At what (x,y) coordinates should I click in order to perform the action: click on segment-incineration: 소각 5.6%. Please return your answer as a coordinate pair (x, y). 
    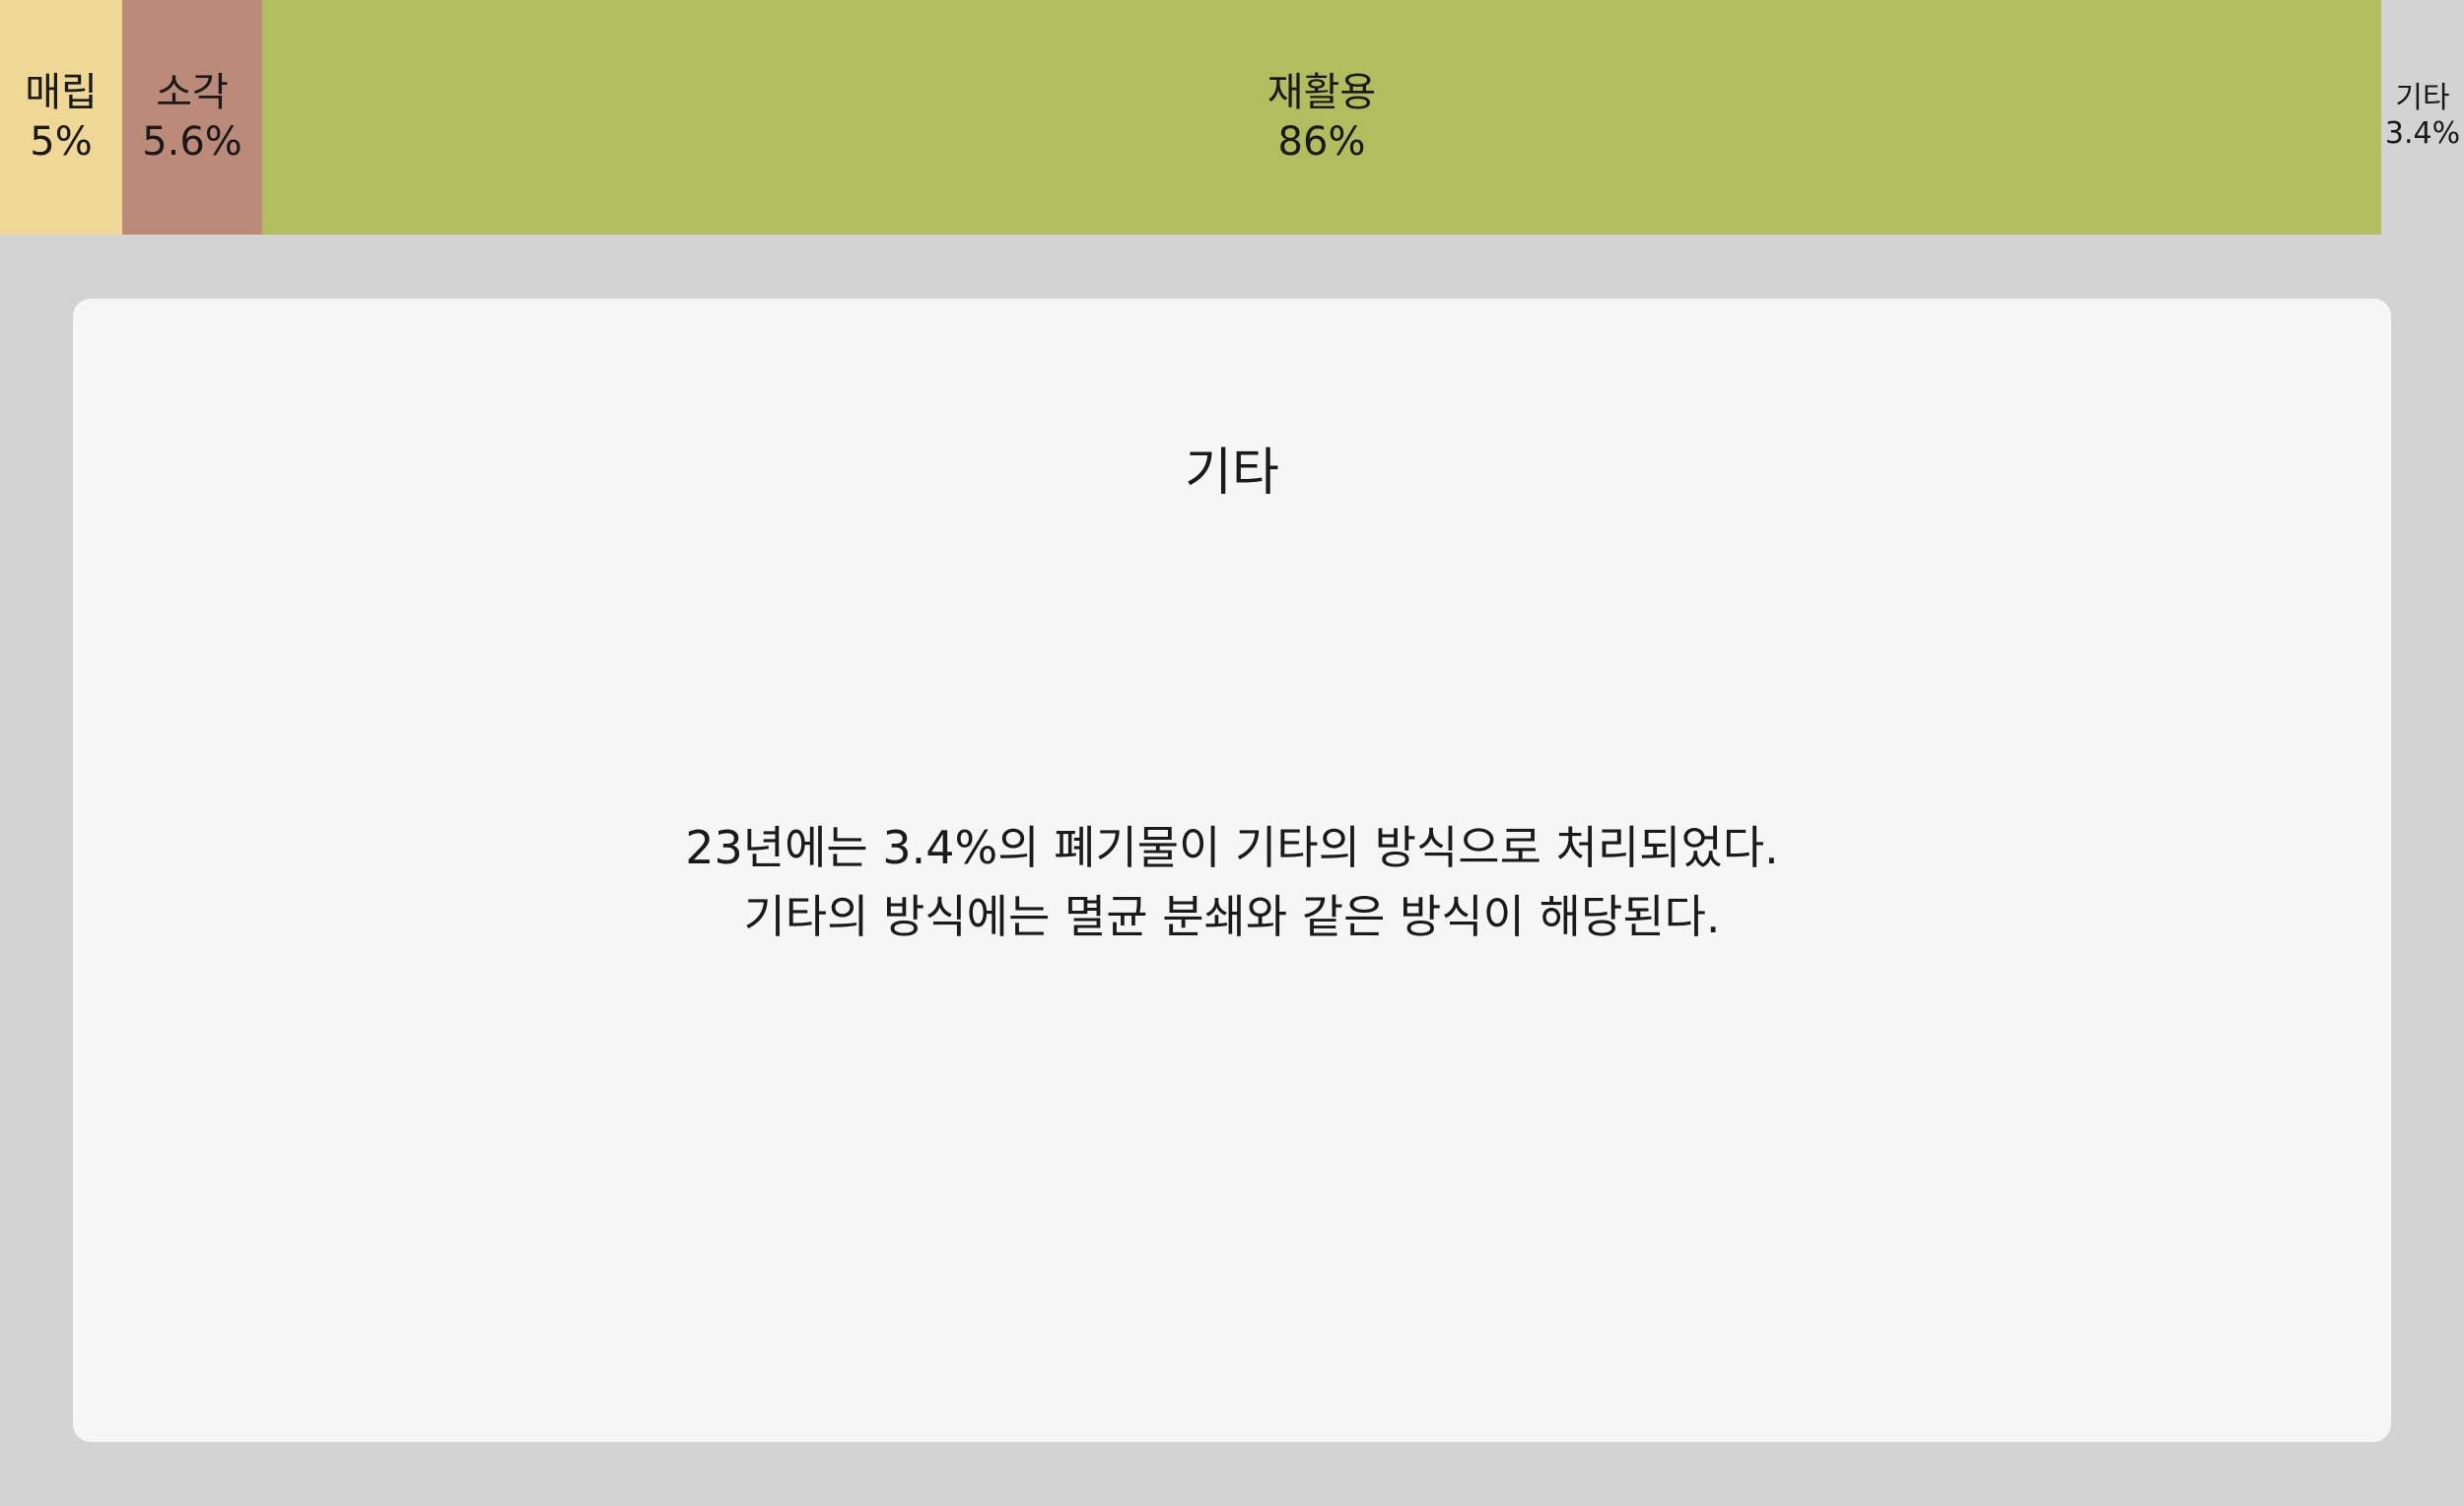
    Looking at the image, I should click on (192, 117).